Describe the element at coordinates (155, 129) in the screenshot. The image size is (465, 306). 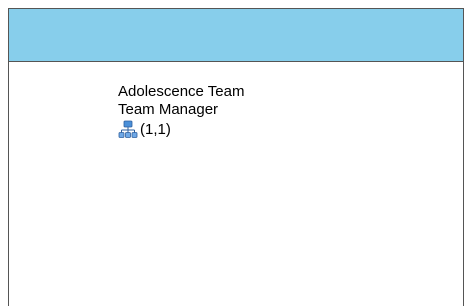
I see `team-position: (1,1)` at that location.